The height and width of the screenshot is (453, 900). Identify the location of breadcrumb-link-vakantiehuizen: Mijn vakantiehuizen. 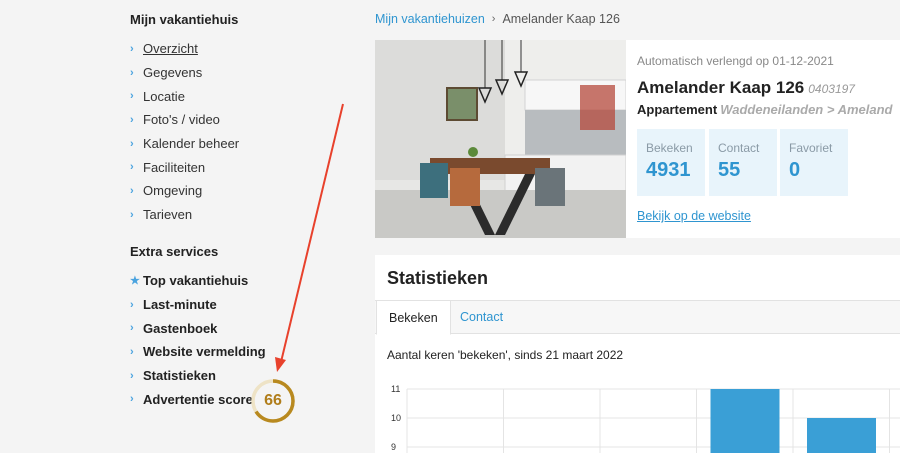
(430, 19).